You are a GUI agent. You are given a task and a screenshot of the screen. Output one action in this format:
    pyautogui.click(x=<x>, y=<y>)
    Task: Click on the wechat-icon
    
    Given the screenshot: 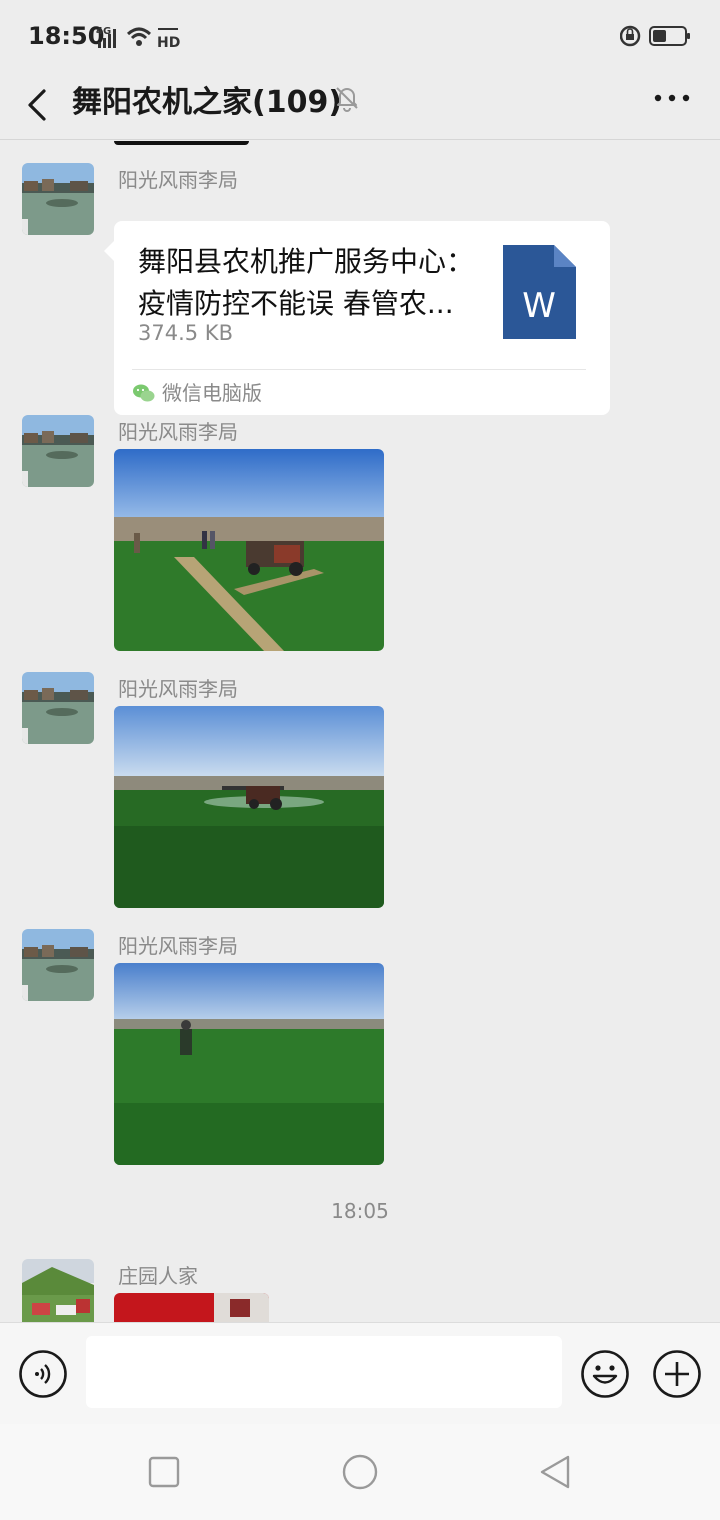 What is the action you would take?
    pyautogui.click(x=144, y=393)
    